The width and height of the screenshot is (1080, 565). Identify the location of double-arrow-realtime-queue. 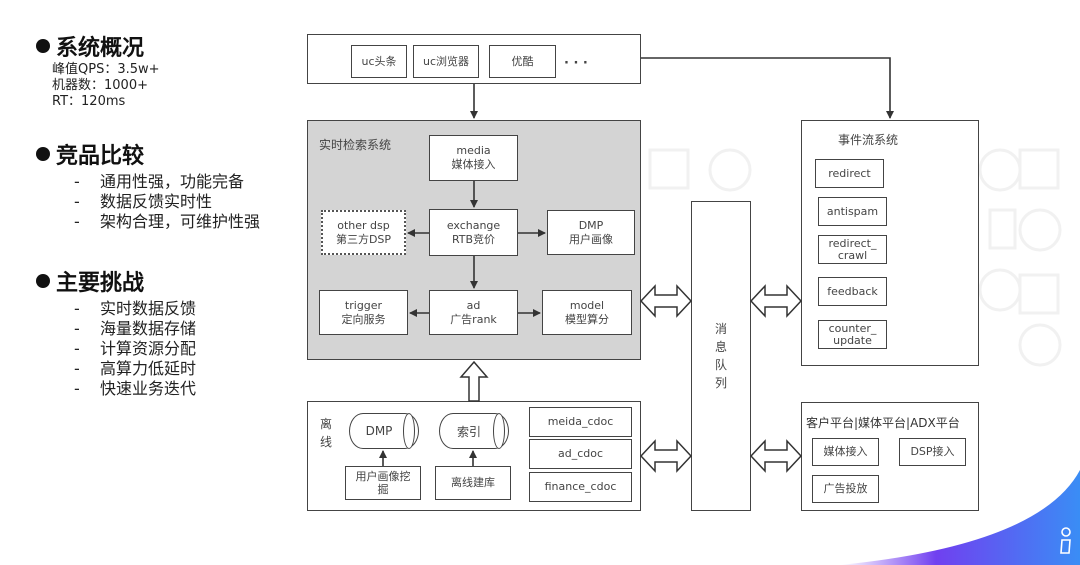
(666, 301).